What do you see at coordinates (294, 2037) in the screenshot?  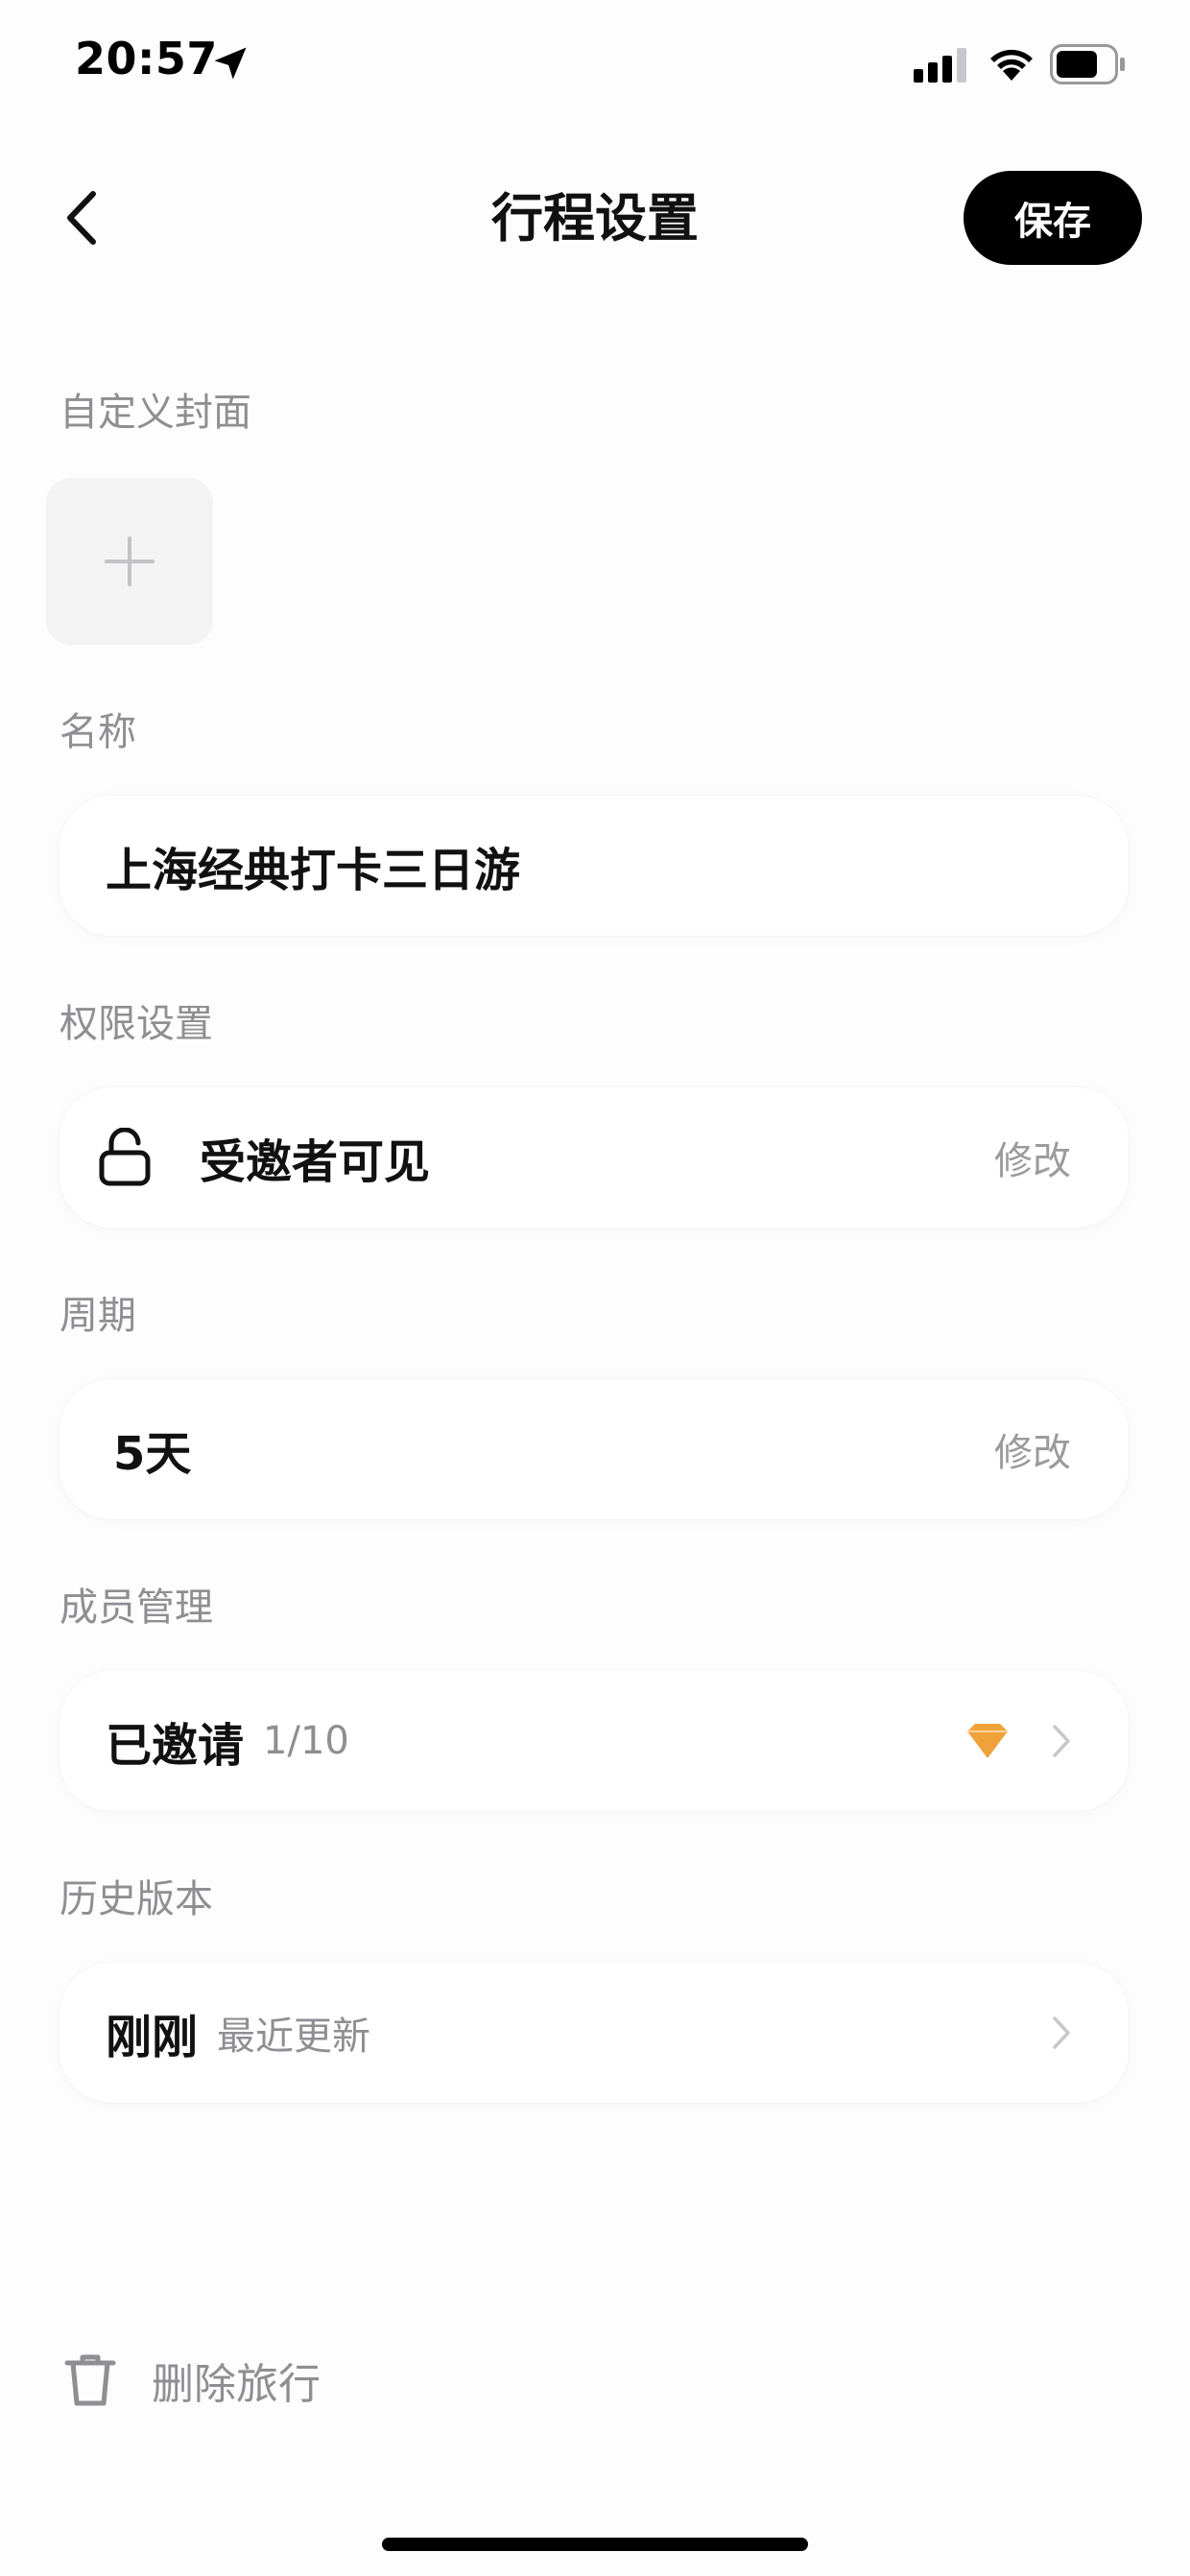 I see `history-sub: 最近更新` at bounding box center [294, 2037].